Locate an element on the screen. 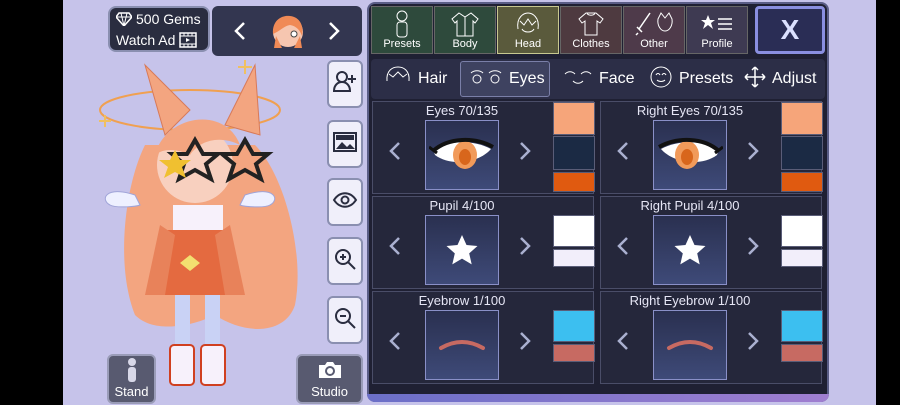 This screenshot has height=405, width=900. category-label: Clothes is located at coordinates (591, 44).